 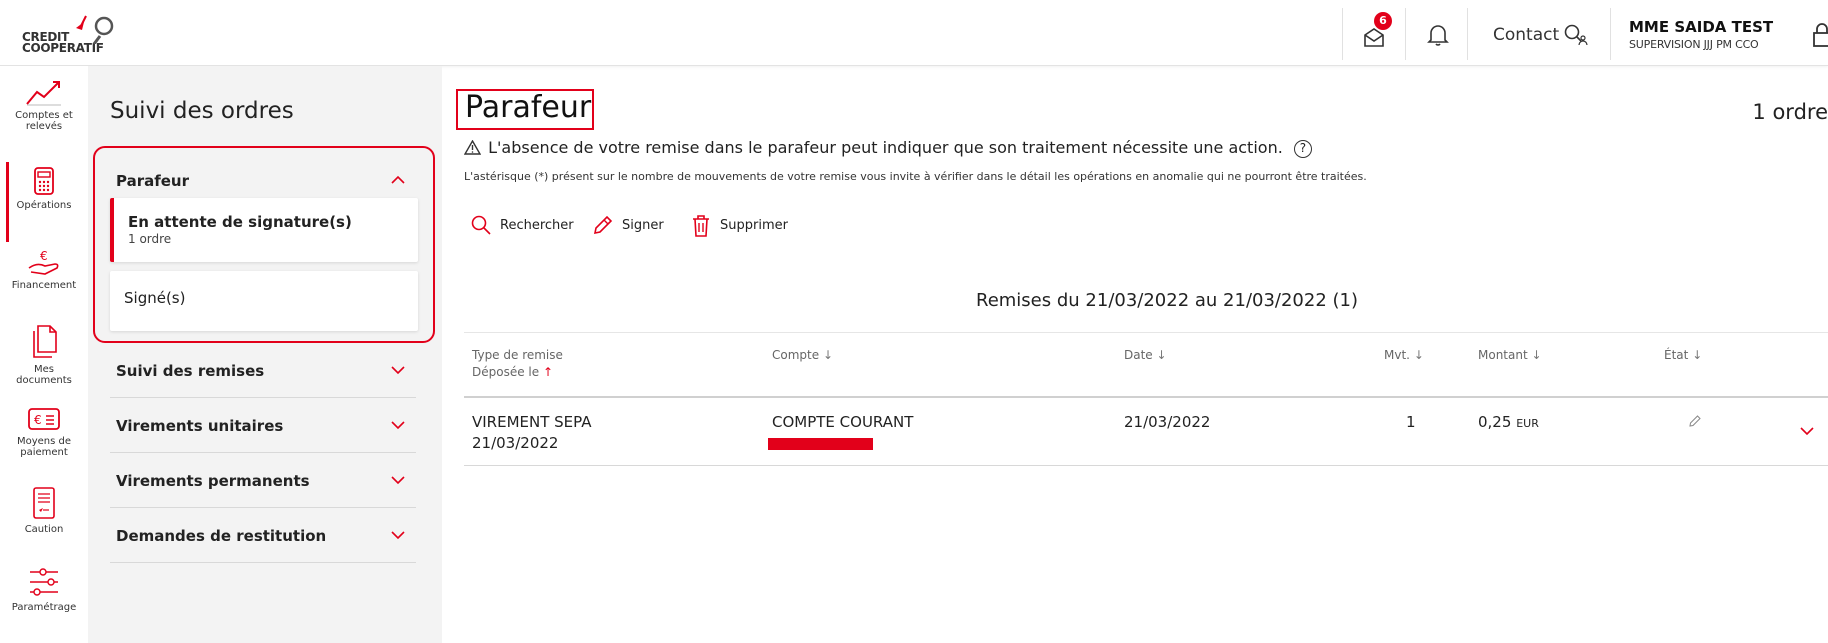 What do you see at coordinates (1694, 44) in the screenshot?
I see `user-profile-label: SUPERVISION JJJ PM CCO` at bounding box center [1694, 44].